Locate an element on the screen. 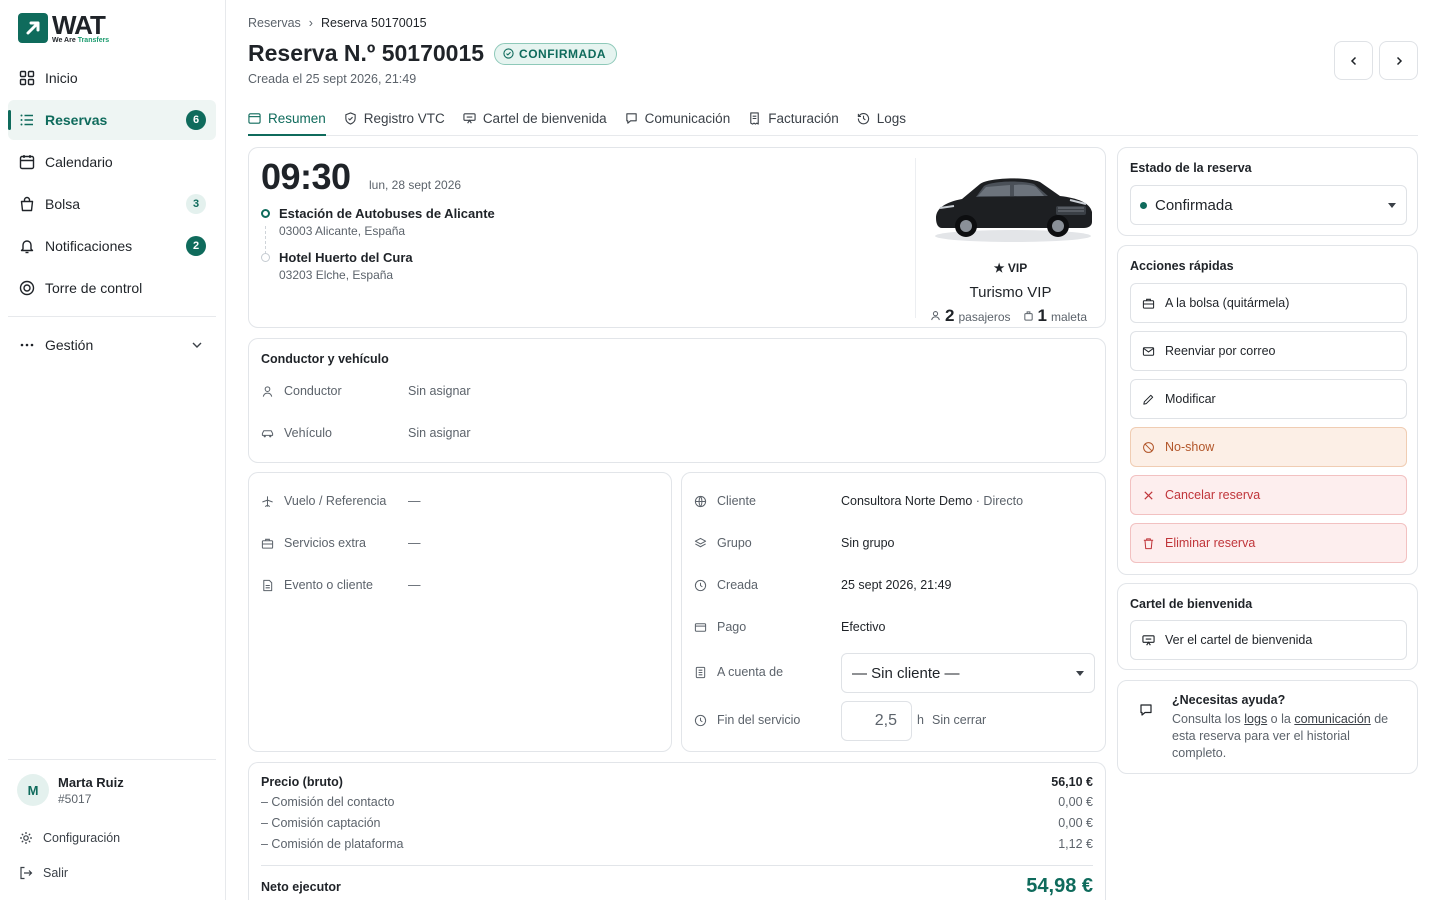  action-label: Ver el cartel de bienvenida is located at coordinates (1239, 640).